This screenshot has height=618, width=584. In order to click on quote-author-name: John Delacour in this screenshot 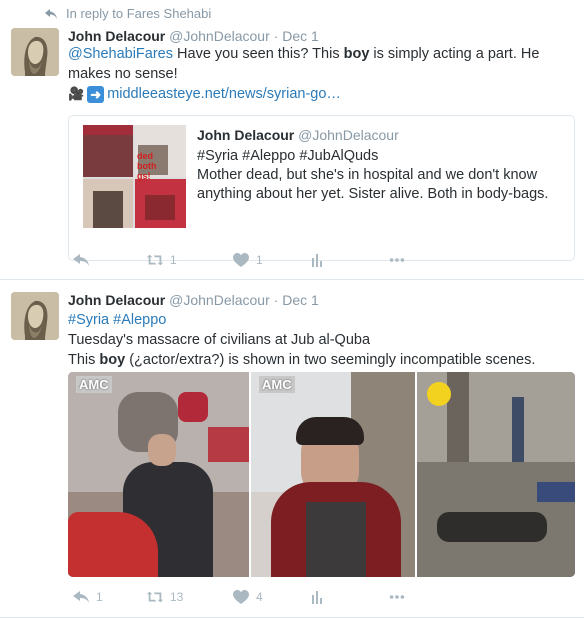, I will do `click(246, 135)`.